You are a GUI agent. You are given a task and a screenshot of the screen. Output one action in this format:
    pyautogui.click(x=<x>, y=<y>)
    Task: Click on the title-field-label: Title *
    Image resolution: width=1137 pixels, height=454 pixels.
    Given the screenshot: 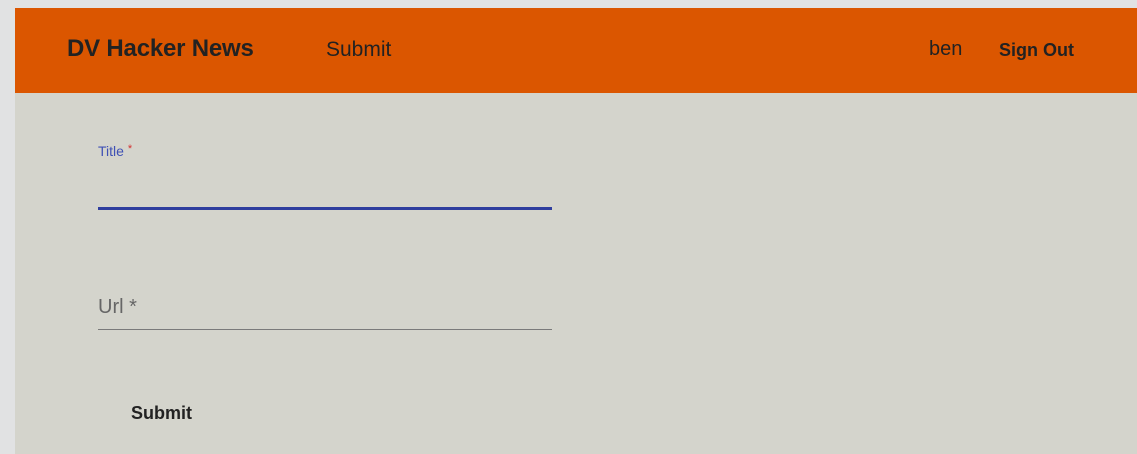 What is the action you would take?
    pyautogui.click(x=115, y=151)
    